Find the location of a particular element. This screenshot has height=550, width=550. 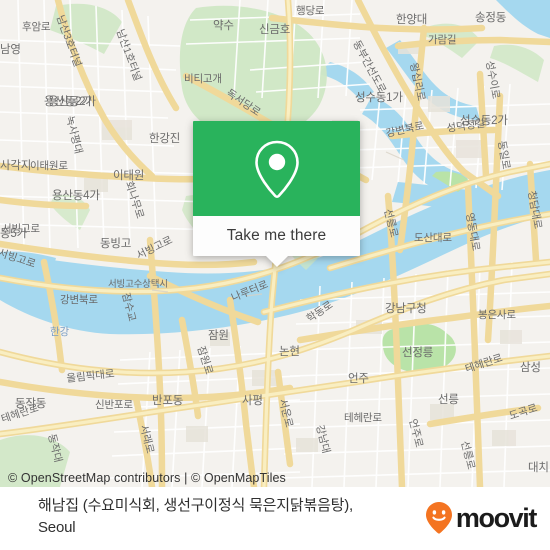

map-pin-icon is located at coordinates (276, 169).